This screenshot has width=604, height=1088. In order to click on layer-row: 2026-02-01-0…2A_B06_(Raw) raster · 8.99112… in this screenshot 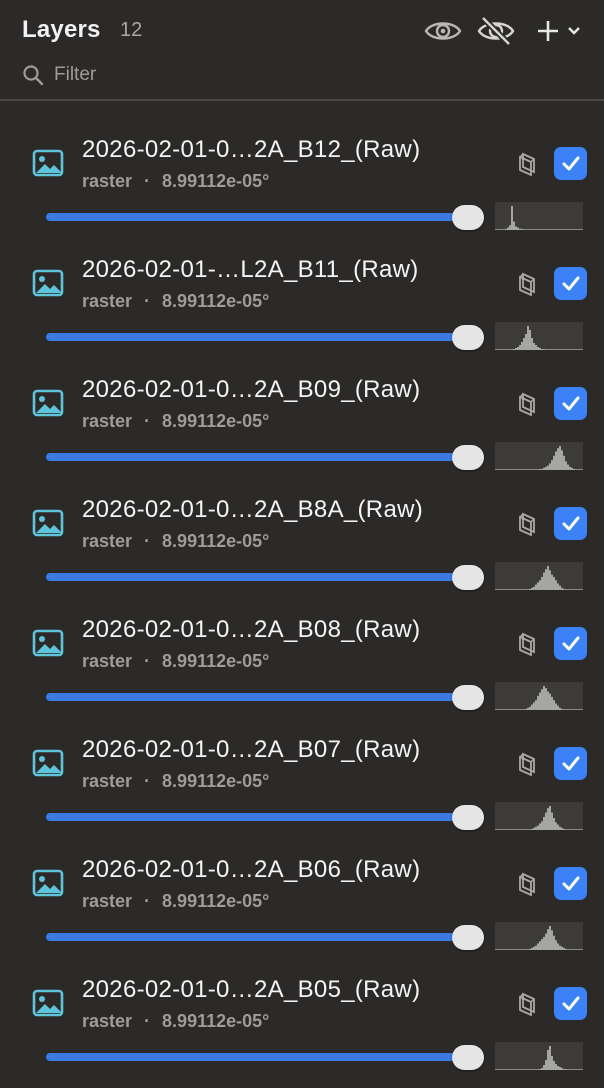, I will do `click(302, 885)`.